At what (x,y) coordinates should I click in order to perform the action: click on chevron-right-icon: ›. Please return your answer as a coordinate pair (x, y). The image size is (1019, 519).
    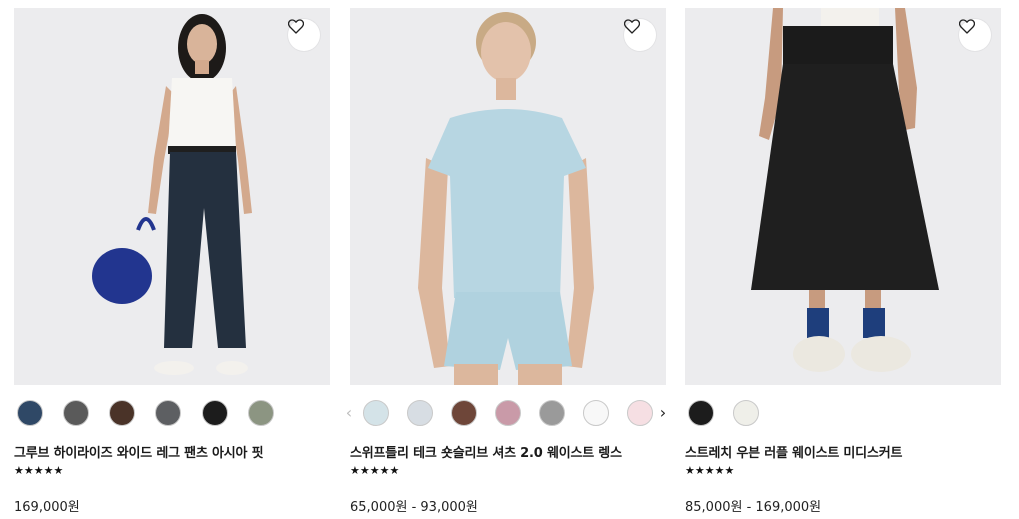
    Looking at the image, I should click on (663, 413).